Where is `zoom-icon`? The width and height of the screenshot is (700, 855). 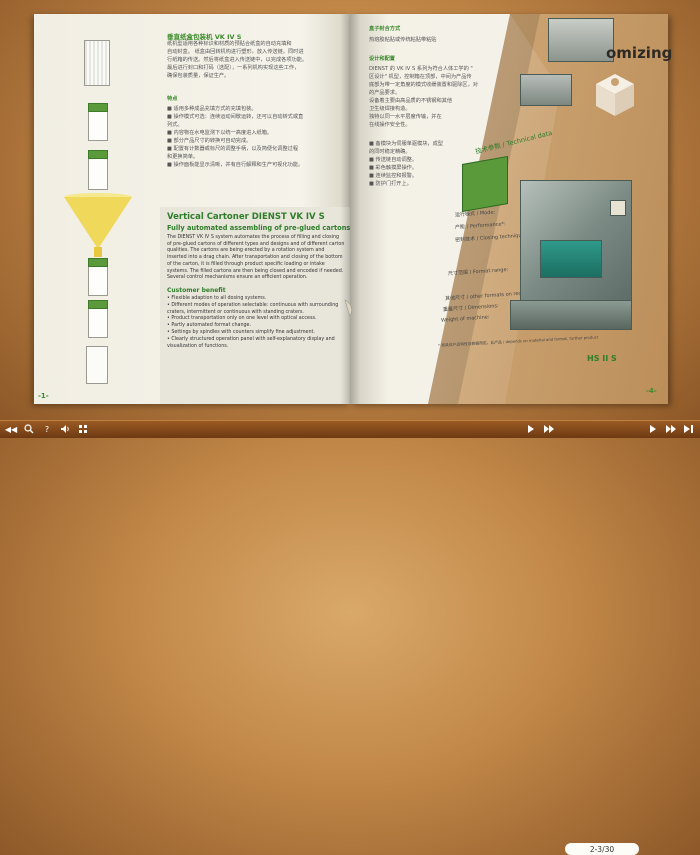 zoom-icon is located at coordinates (29, 429).